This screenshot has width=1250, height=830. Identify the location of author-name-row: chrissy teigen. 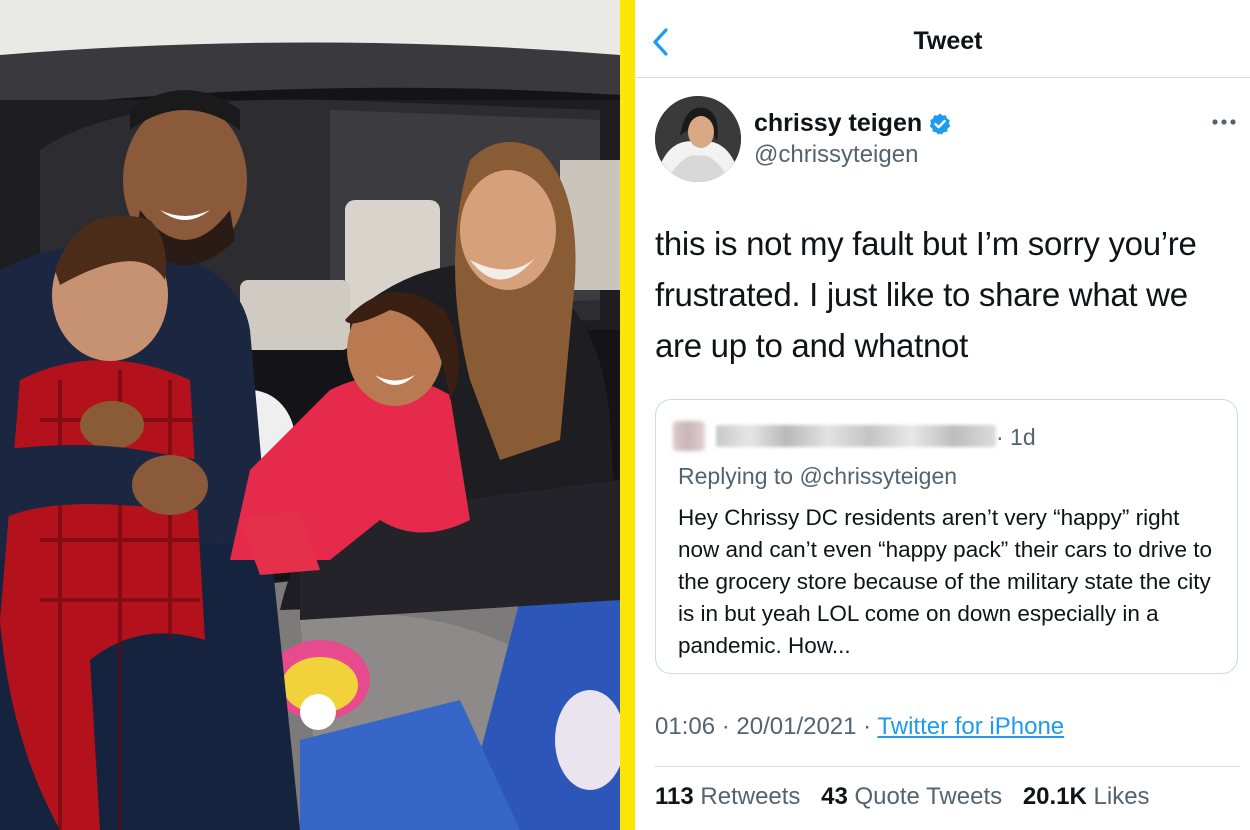
(853, 123).